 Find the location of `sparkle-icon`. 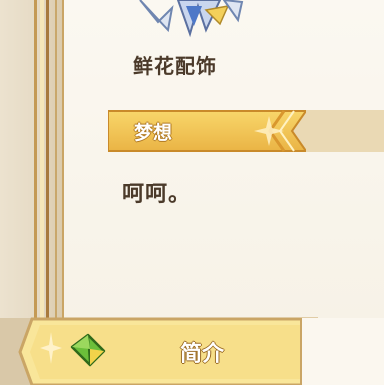

sparkle-icon is located at coordinates (269, 131).